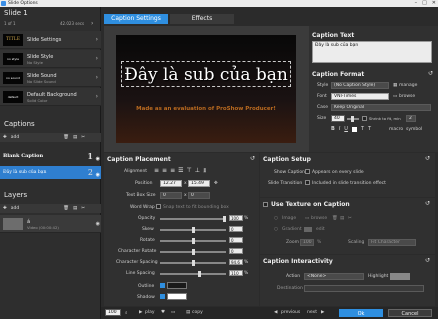  I want to click on scaling-select: Fit Character, so click(392, 242).